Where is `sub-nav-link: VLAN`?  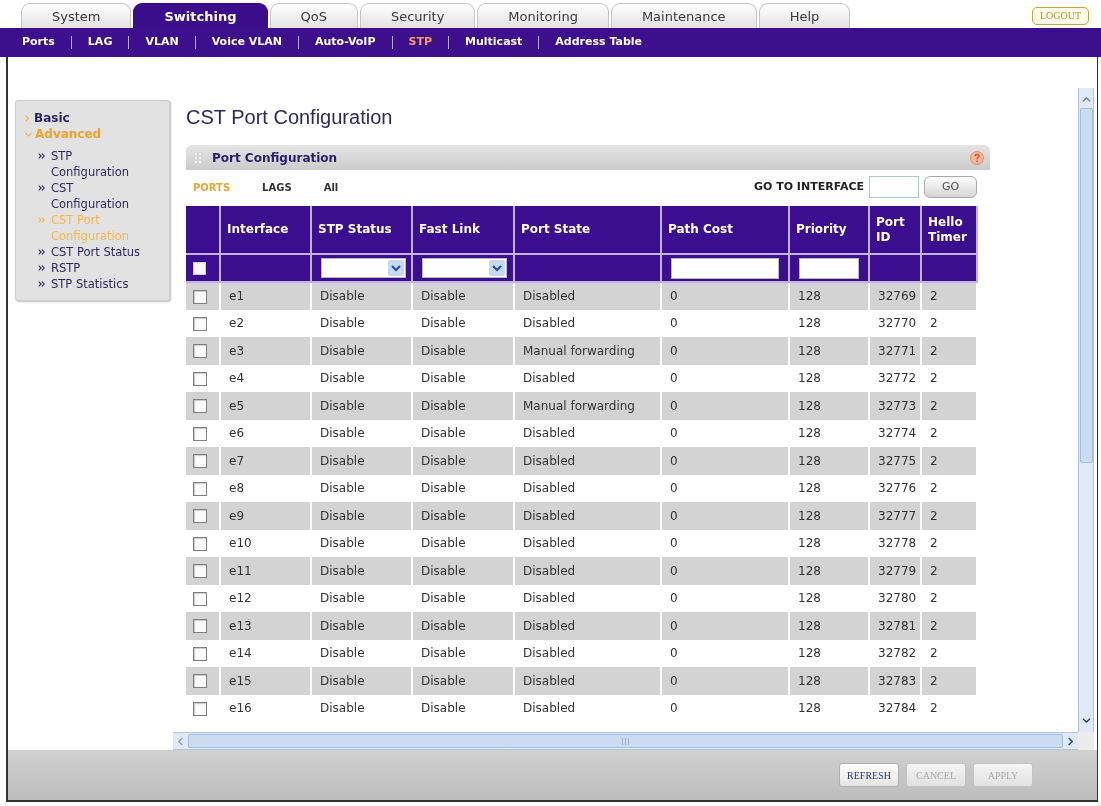 sub-nav-link: VLAN is located at coordinates (162, 42).